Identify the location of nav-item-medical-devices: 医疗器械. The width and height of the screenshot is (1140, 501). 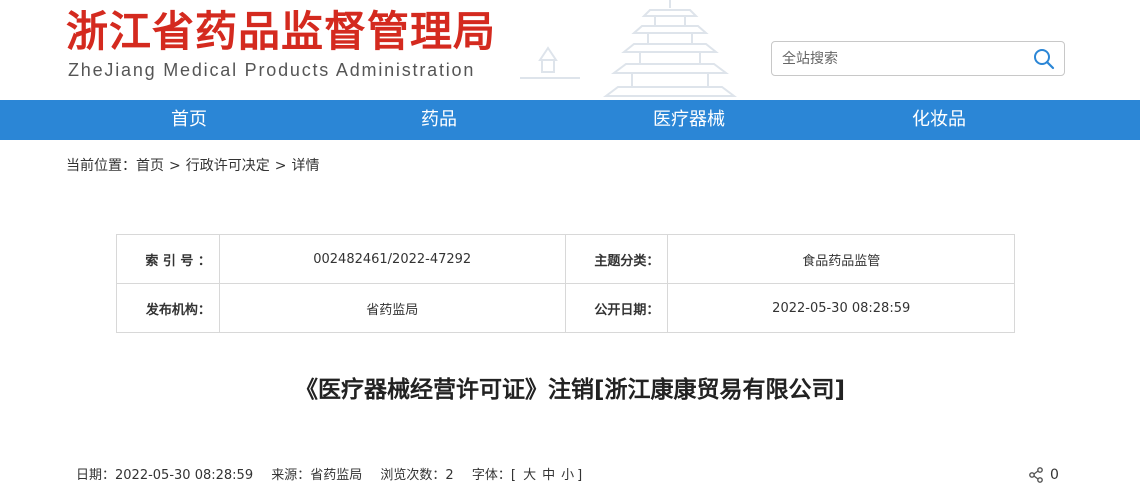
(689, 120).